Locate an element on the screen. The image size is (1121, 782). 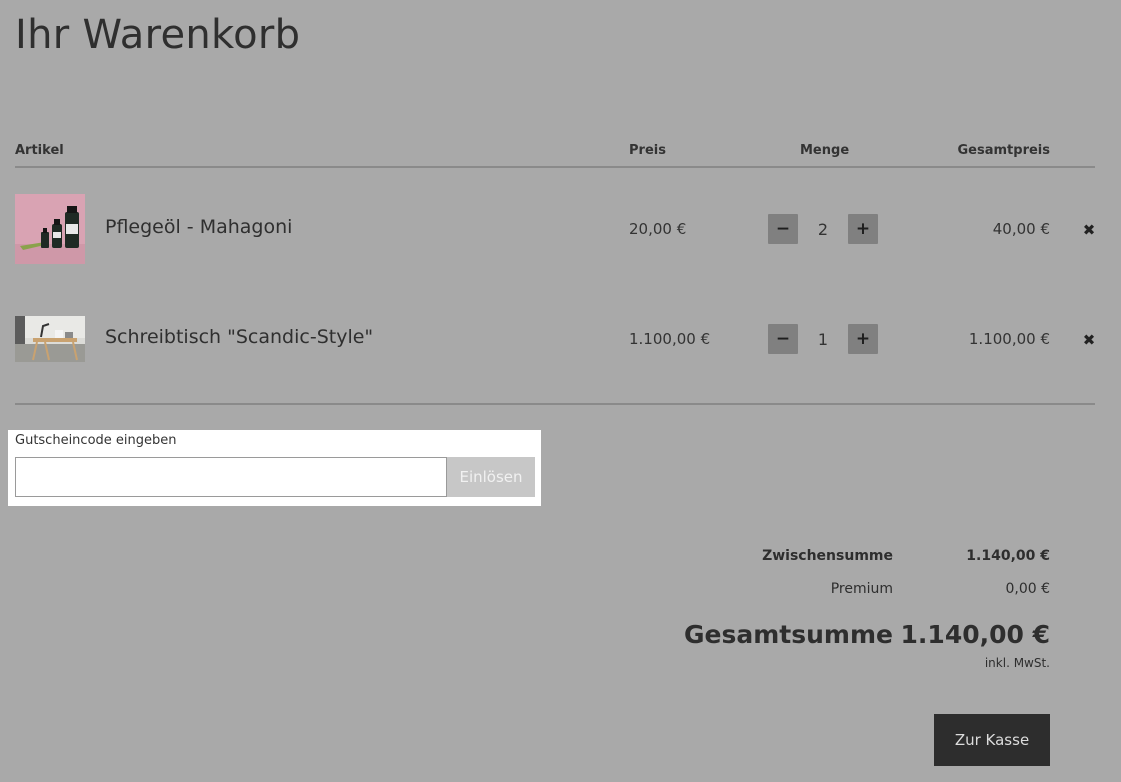
unit-price: 1.100,00 € is located at coordinates (670, 339).